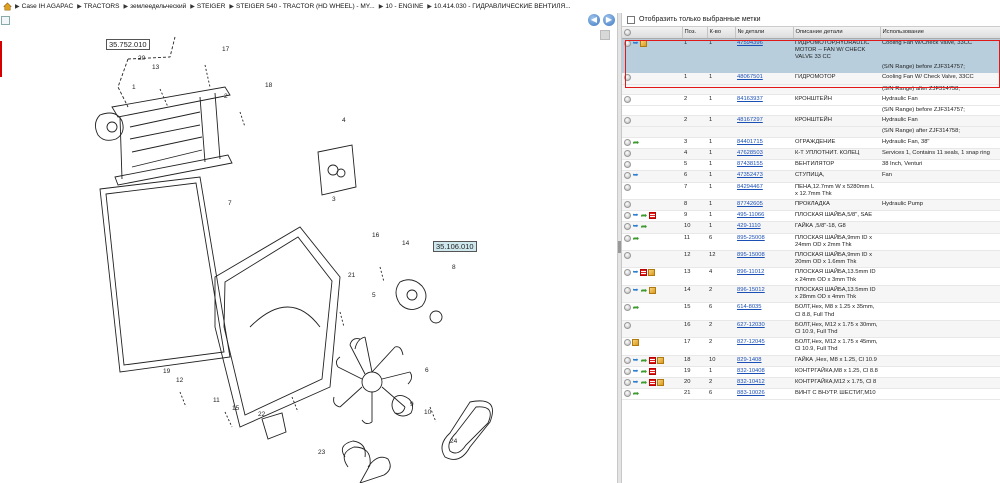 This screenshot has width=1000, height=483. What do you see at coordinates (751, 371) in the screenshot?
I see `part-number: 832-10408` at bounding box center [751, 371].